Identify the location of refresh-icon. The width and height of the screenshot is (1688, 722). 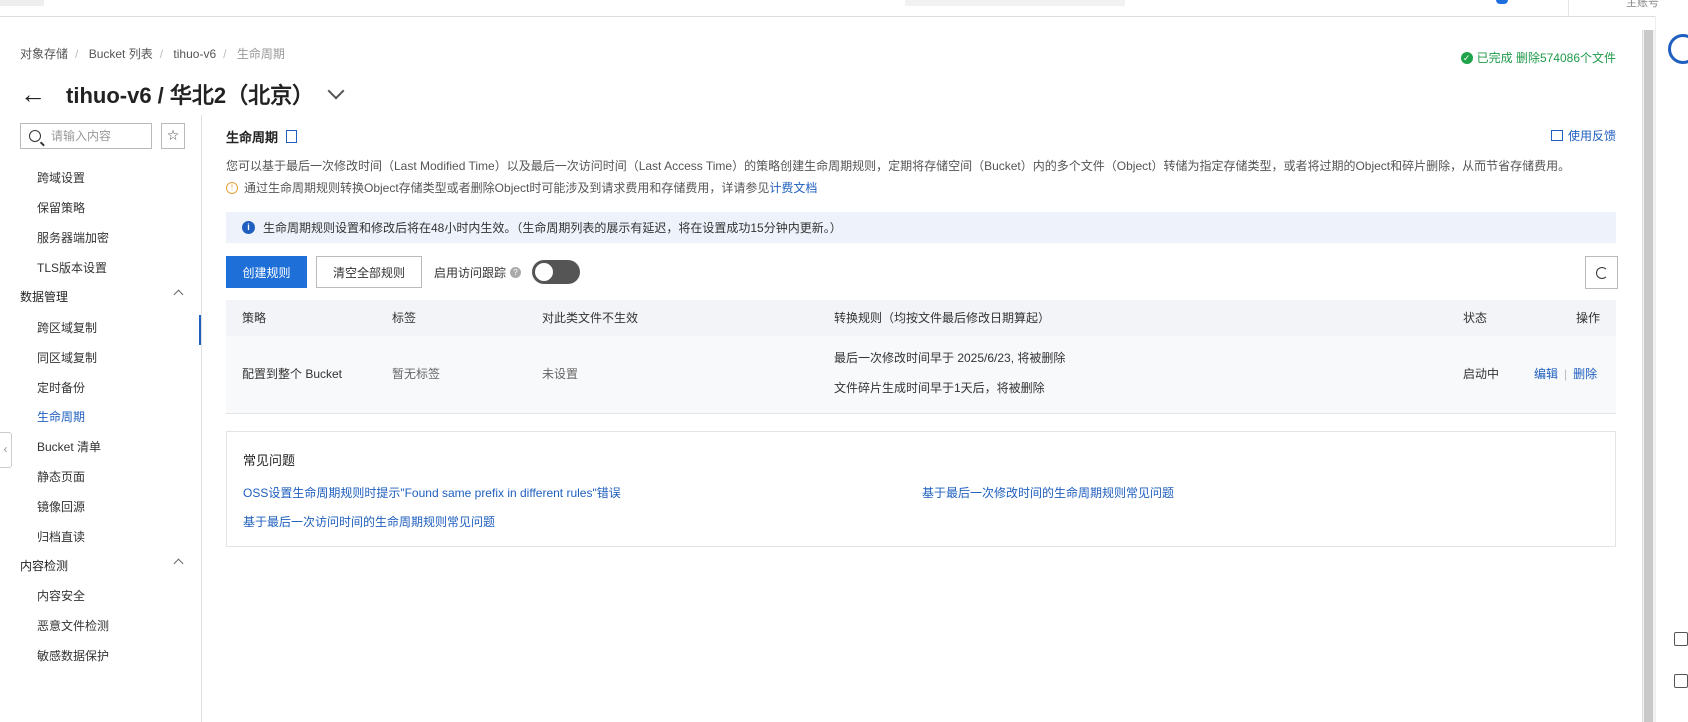
(1601, 272).